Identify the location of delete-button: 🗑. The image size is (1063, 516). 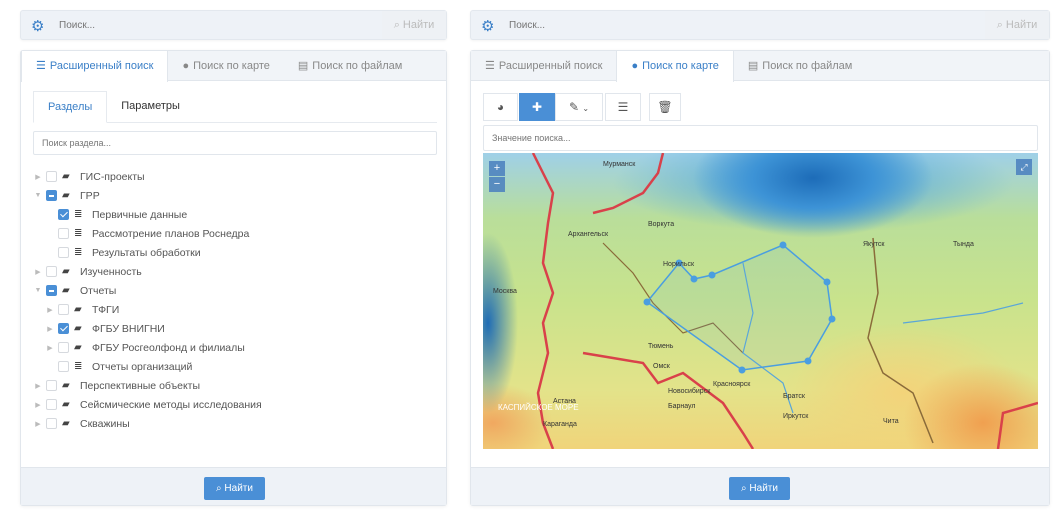
(665, 107).